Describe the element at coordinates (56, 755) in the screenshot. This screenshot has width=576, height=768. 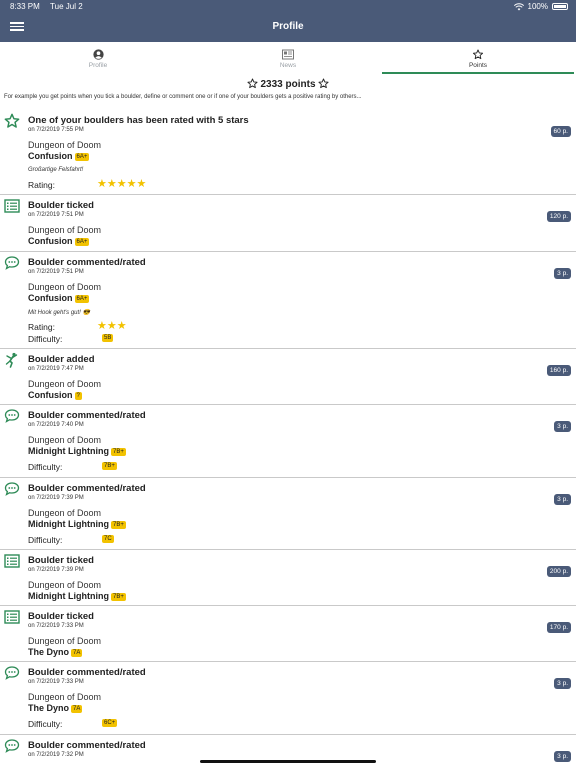
I see `entry-date: on 7/2/2019 7:32 PM` at that location.